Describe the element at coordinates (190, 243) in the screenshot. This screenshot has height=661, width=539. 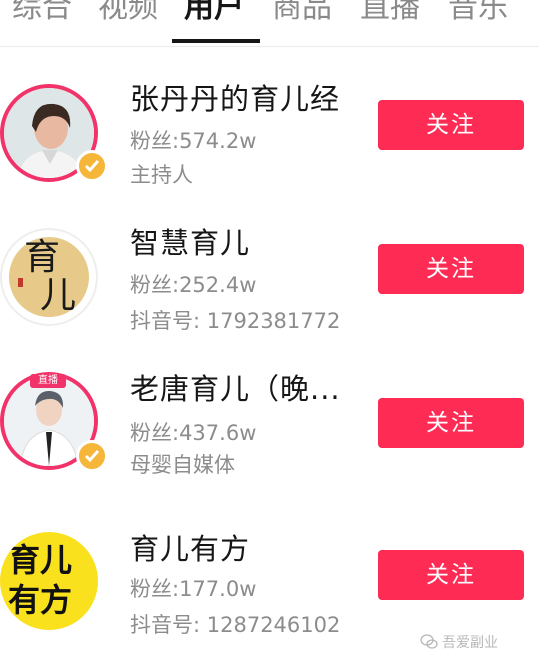
I see `user-name: 智慧育儿` at that location.